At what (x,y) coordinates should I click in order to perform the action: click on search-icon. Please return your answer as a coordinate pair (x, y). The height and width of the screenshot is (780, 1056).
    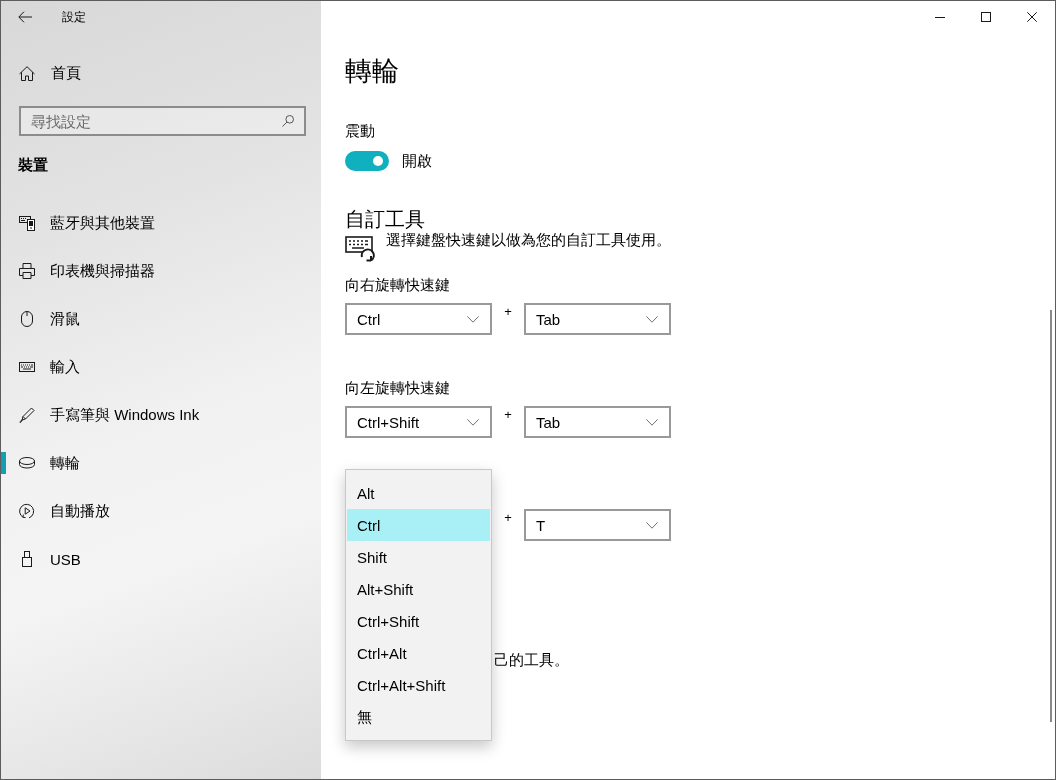
    Looking at the image, I should click on (288, 121).